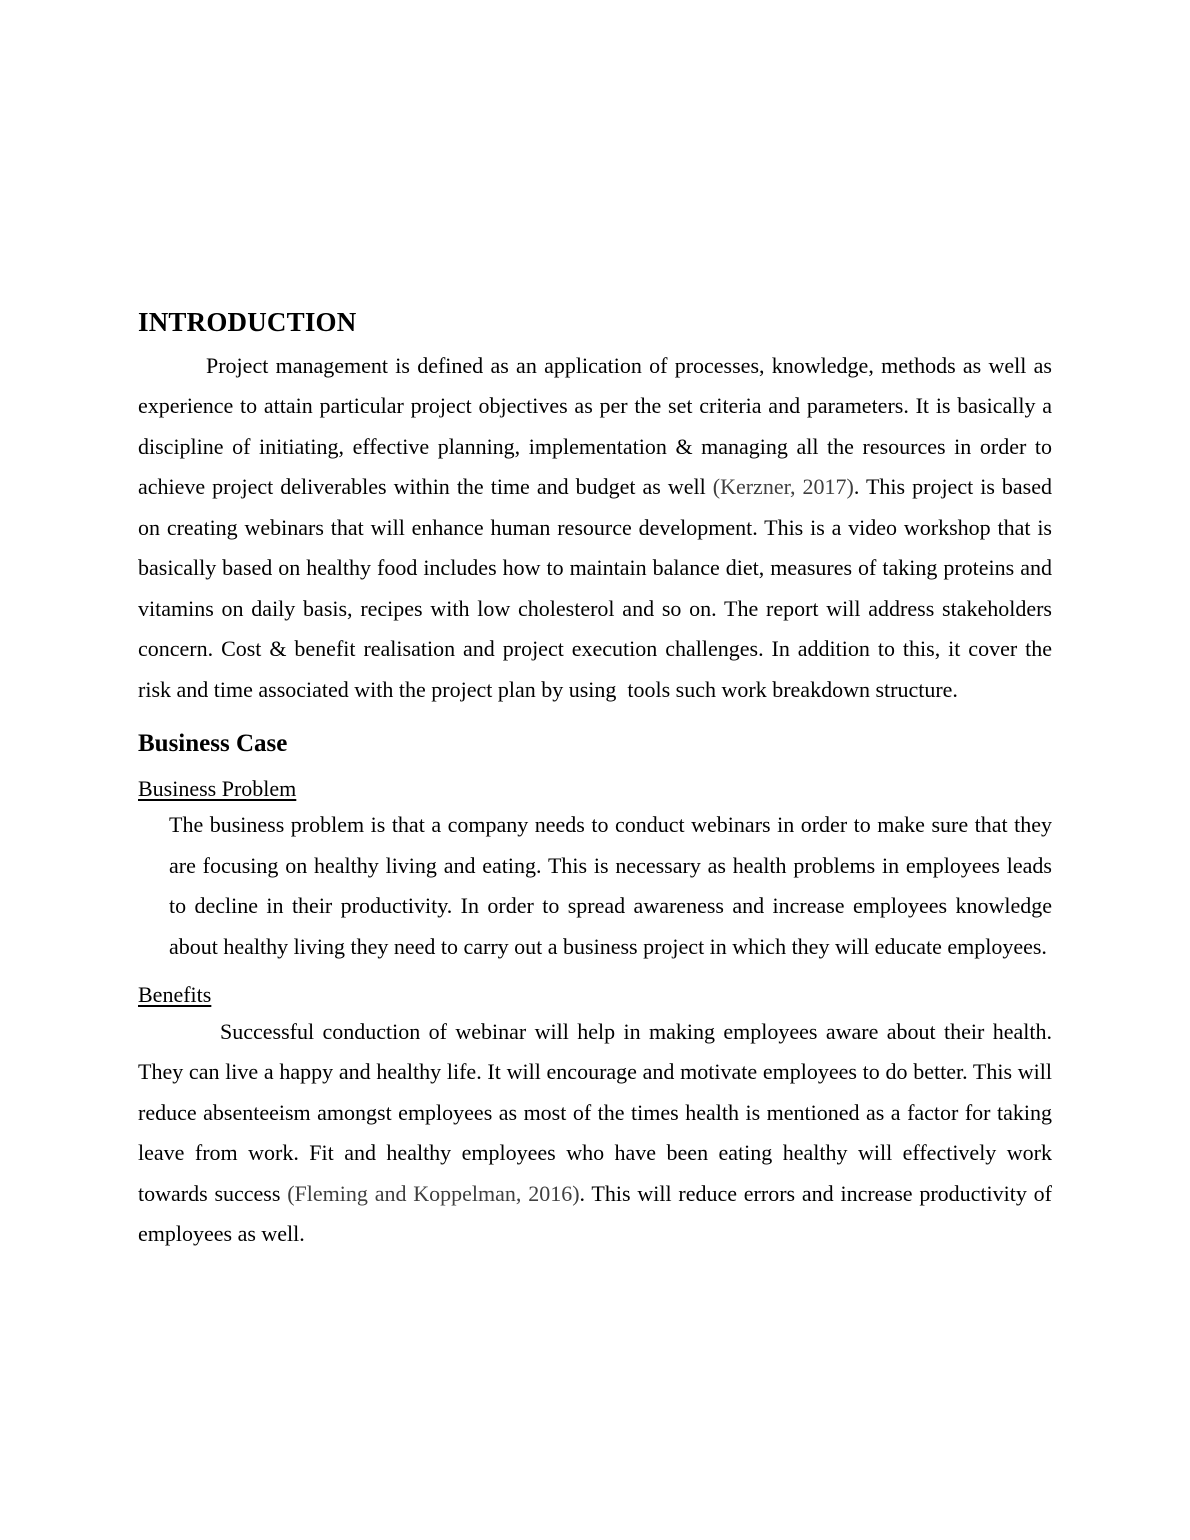 The height and width of the screenshot is (1540, 1190). Describe the element at coordinates (433, 1193) in the screenshot. I see `citation-fleming-koppelman: (Fleming and Koppelman, 2016)` at that location.